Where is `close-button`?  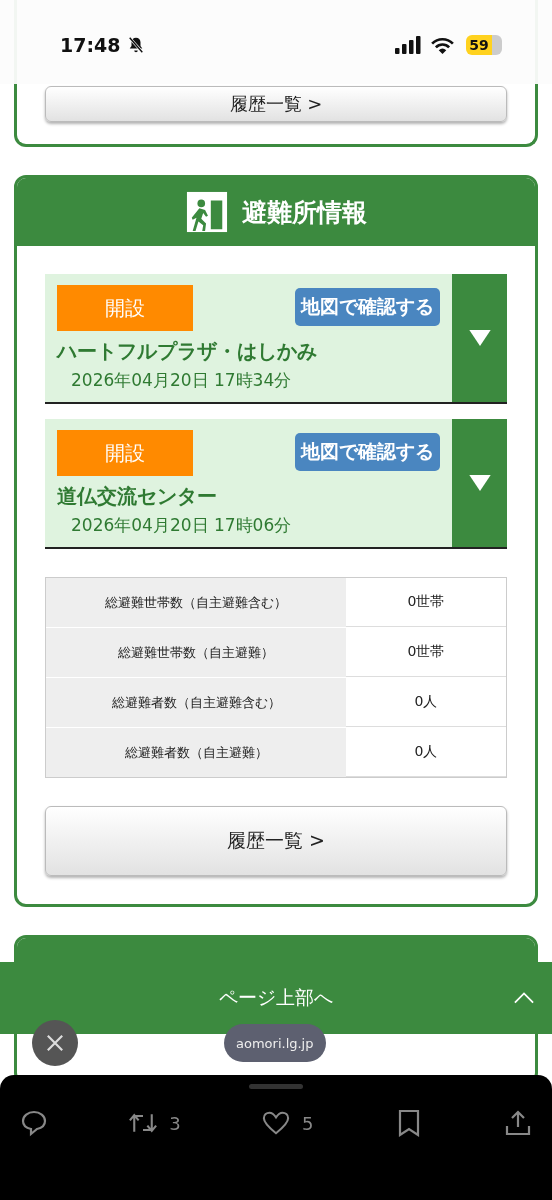
close-button is located at coordinates (55, 1043).